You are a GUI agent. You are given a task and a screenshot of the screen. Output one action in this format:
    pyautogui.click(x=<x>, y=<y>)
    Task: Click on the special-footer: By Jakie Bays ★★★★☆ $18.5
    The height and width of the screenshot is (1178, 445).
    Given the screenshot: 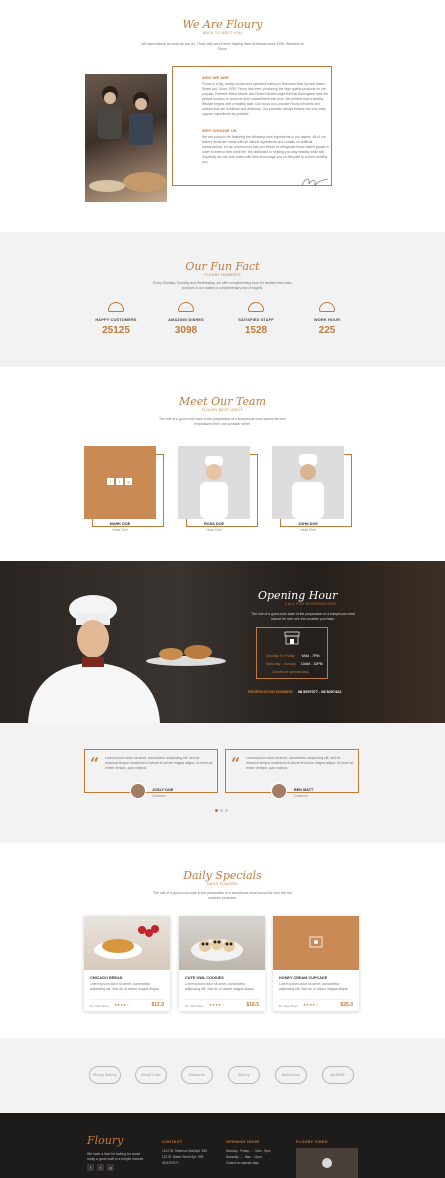 What is the action you would take?
    pyautogui.click(x=222, y=1004)
    